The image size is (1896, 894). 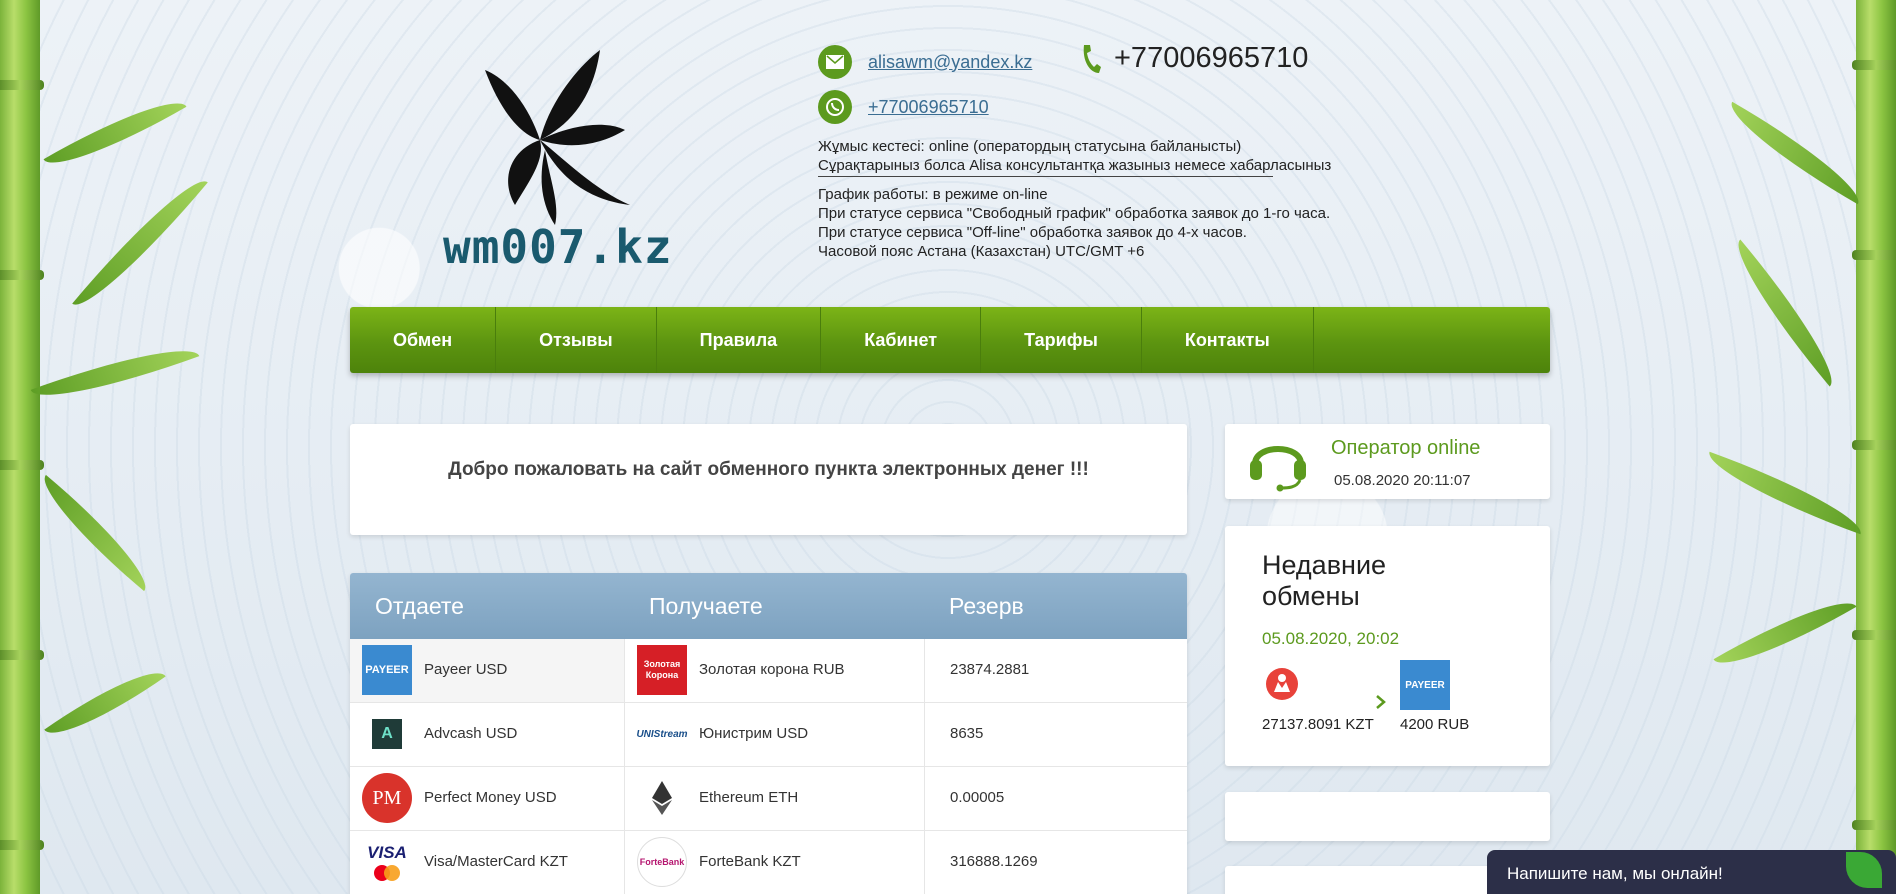 I want to click on email-contact: alisawm@yandex.kz, so click(x=925, y=62).